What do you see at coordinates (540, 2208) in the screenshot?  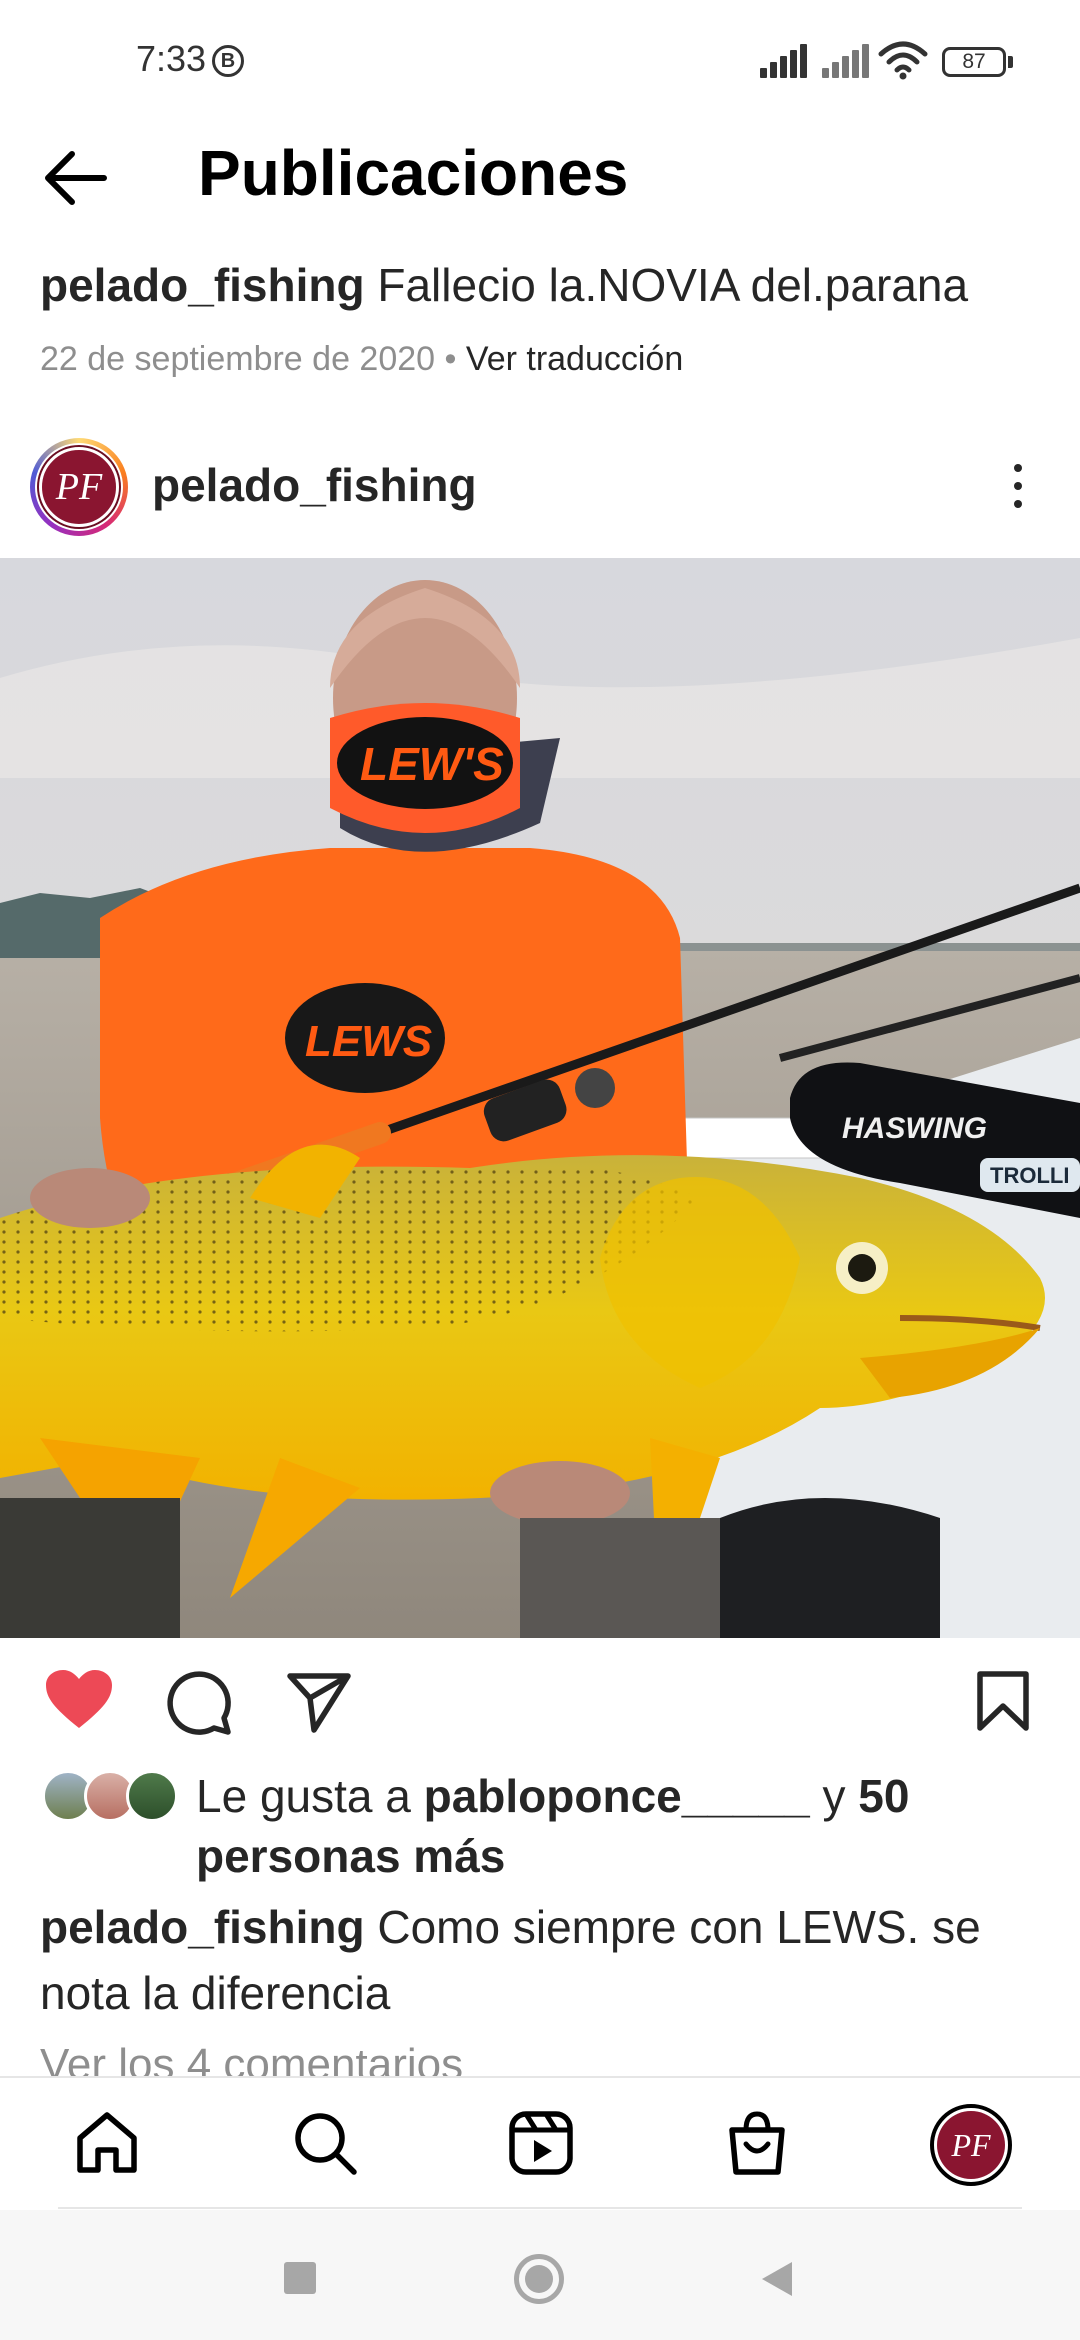 I see `nav-divider` at bounding box center [540, 2208].